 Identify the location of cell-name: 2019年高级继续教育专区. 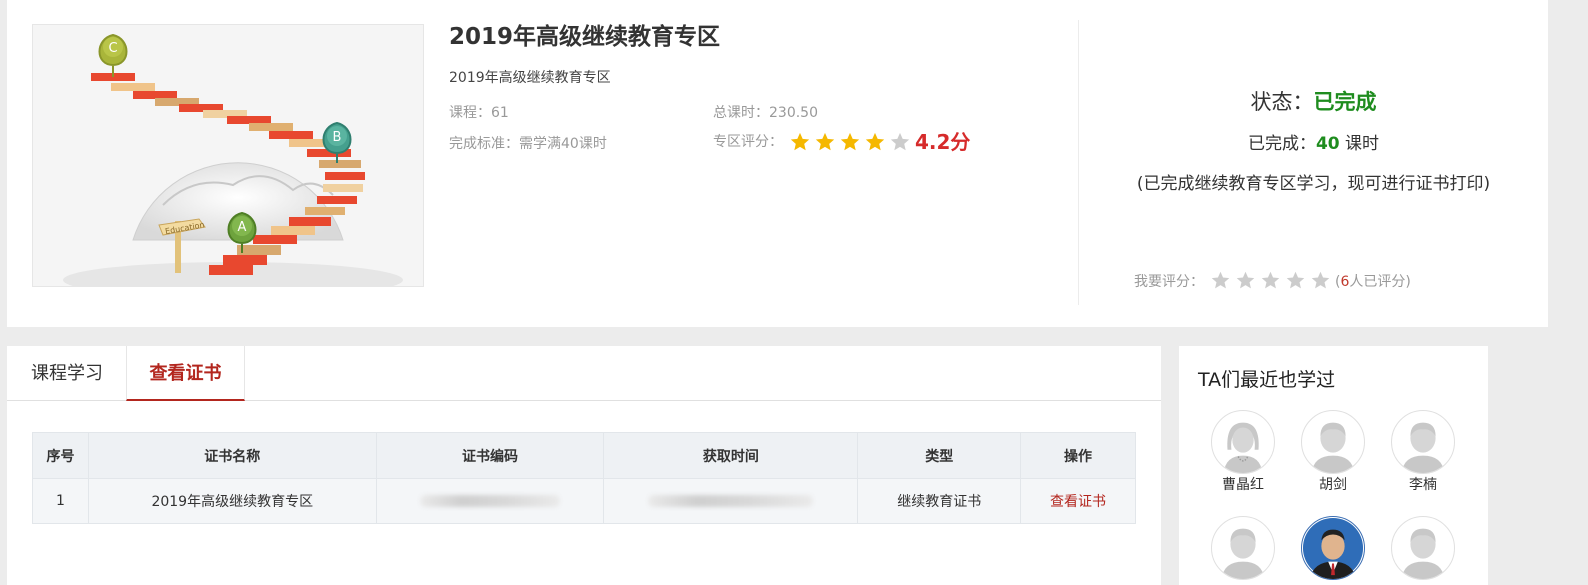
(232, 501).